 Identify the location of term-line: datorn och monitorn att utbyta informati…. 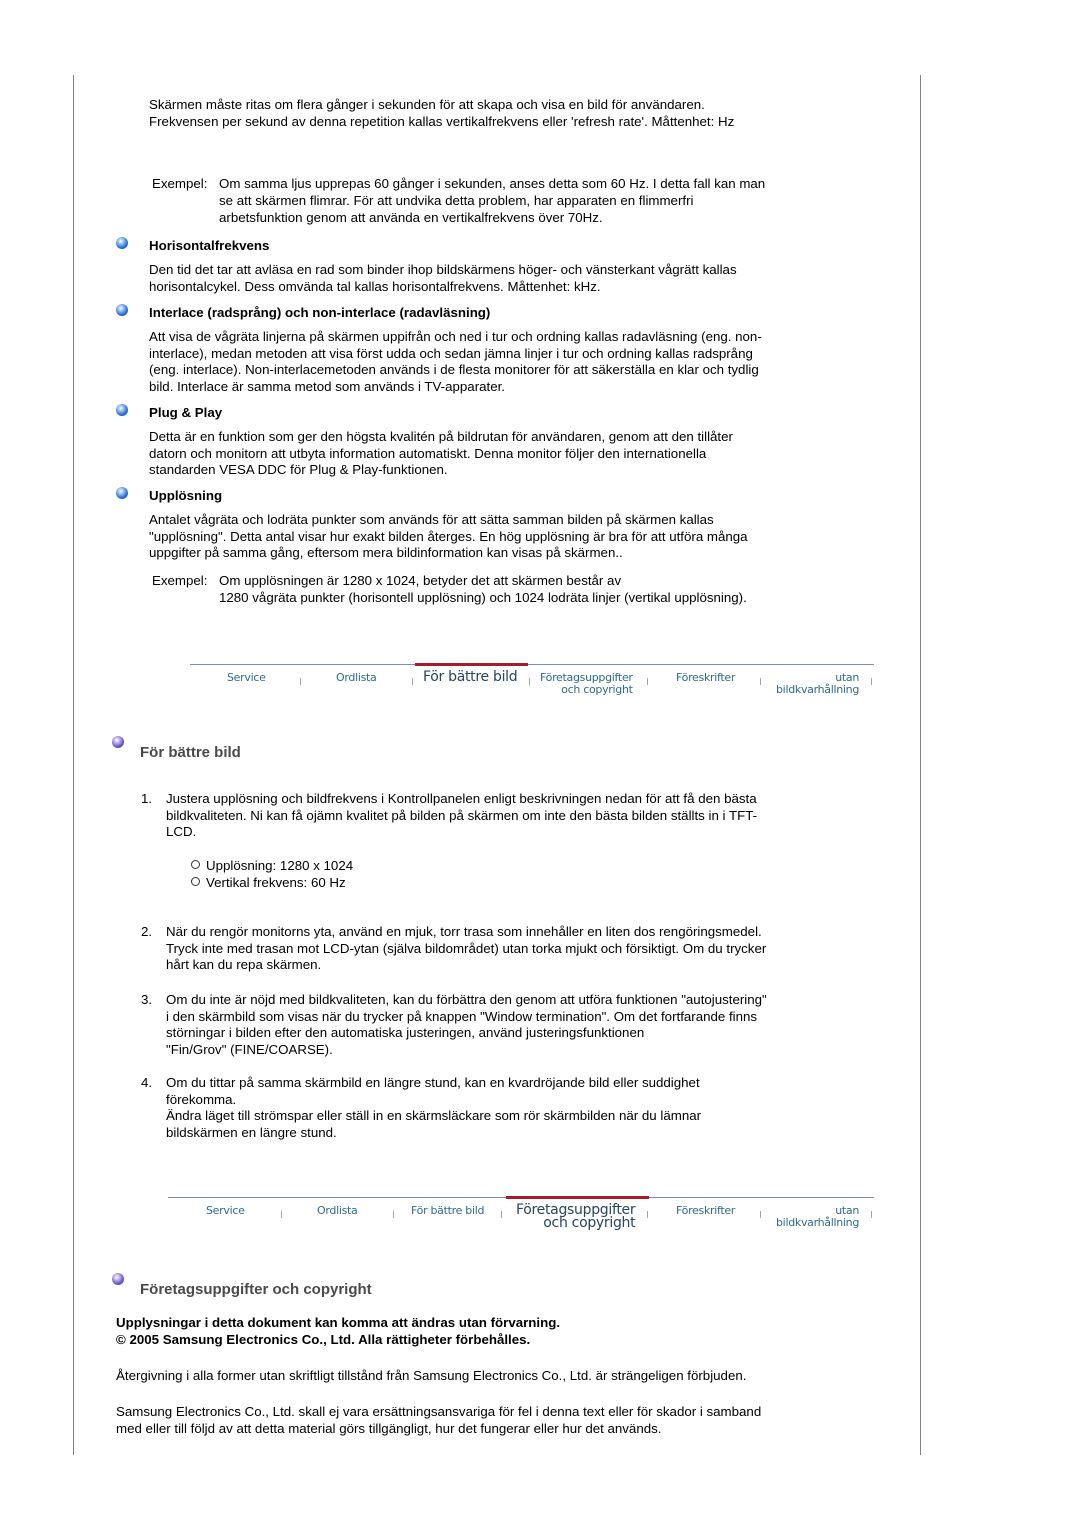
(428, 453).